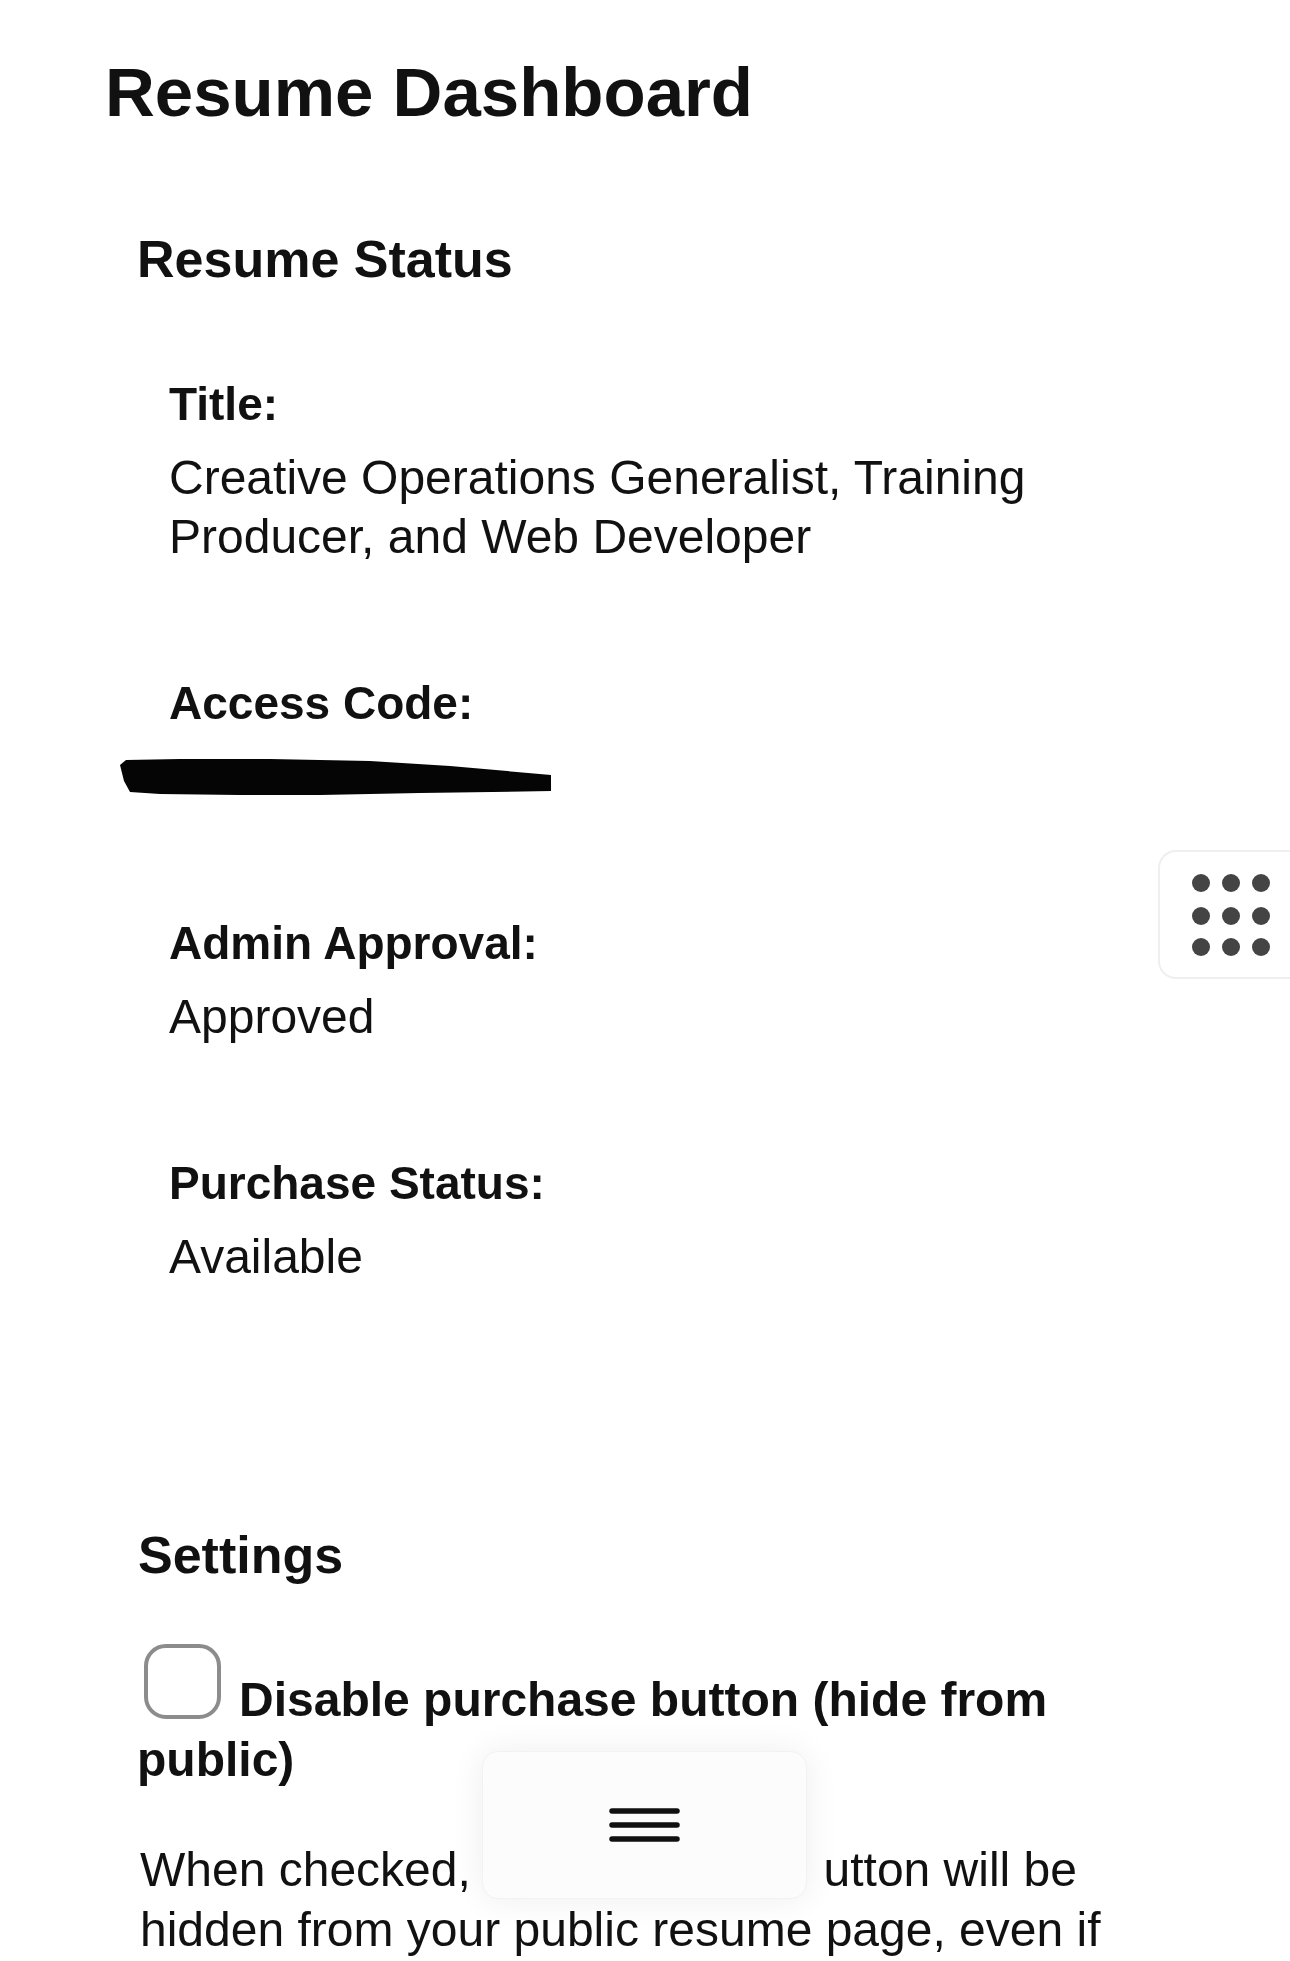  What do you see at coordinates (272, 1017) in the screenshot?
I see `field-value: Approved` at bounding box center [272, 1017].